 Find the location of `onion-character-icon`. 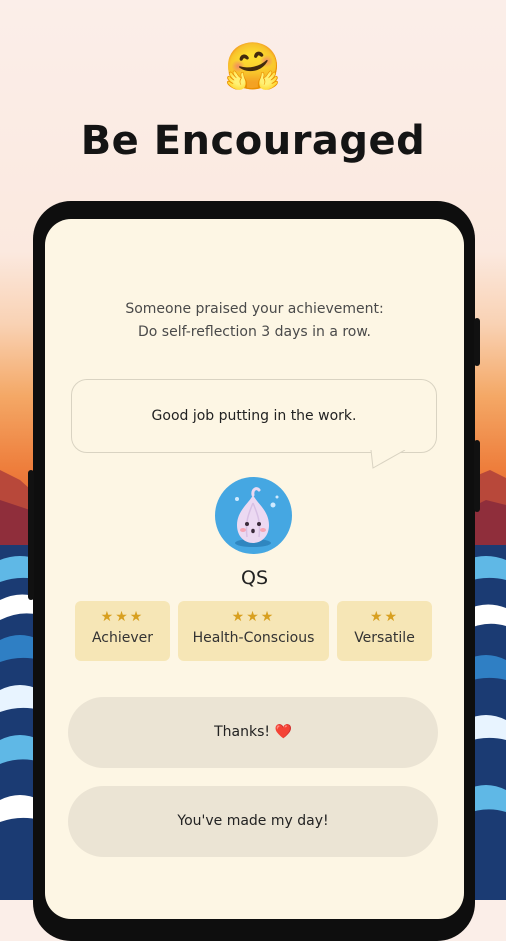

onion-character-icon is located at coordinates (257, 517).